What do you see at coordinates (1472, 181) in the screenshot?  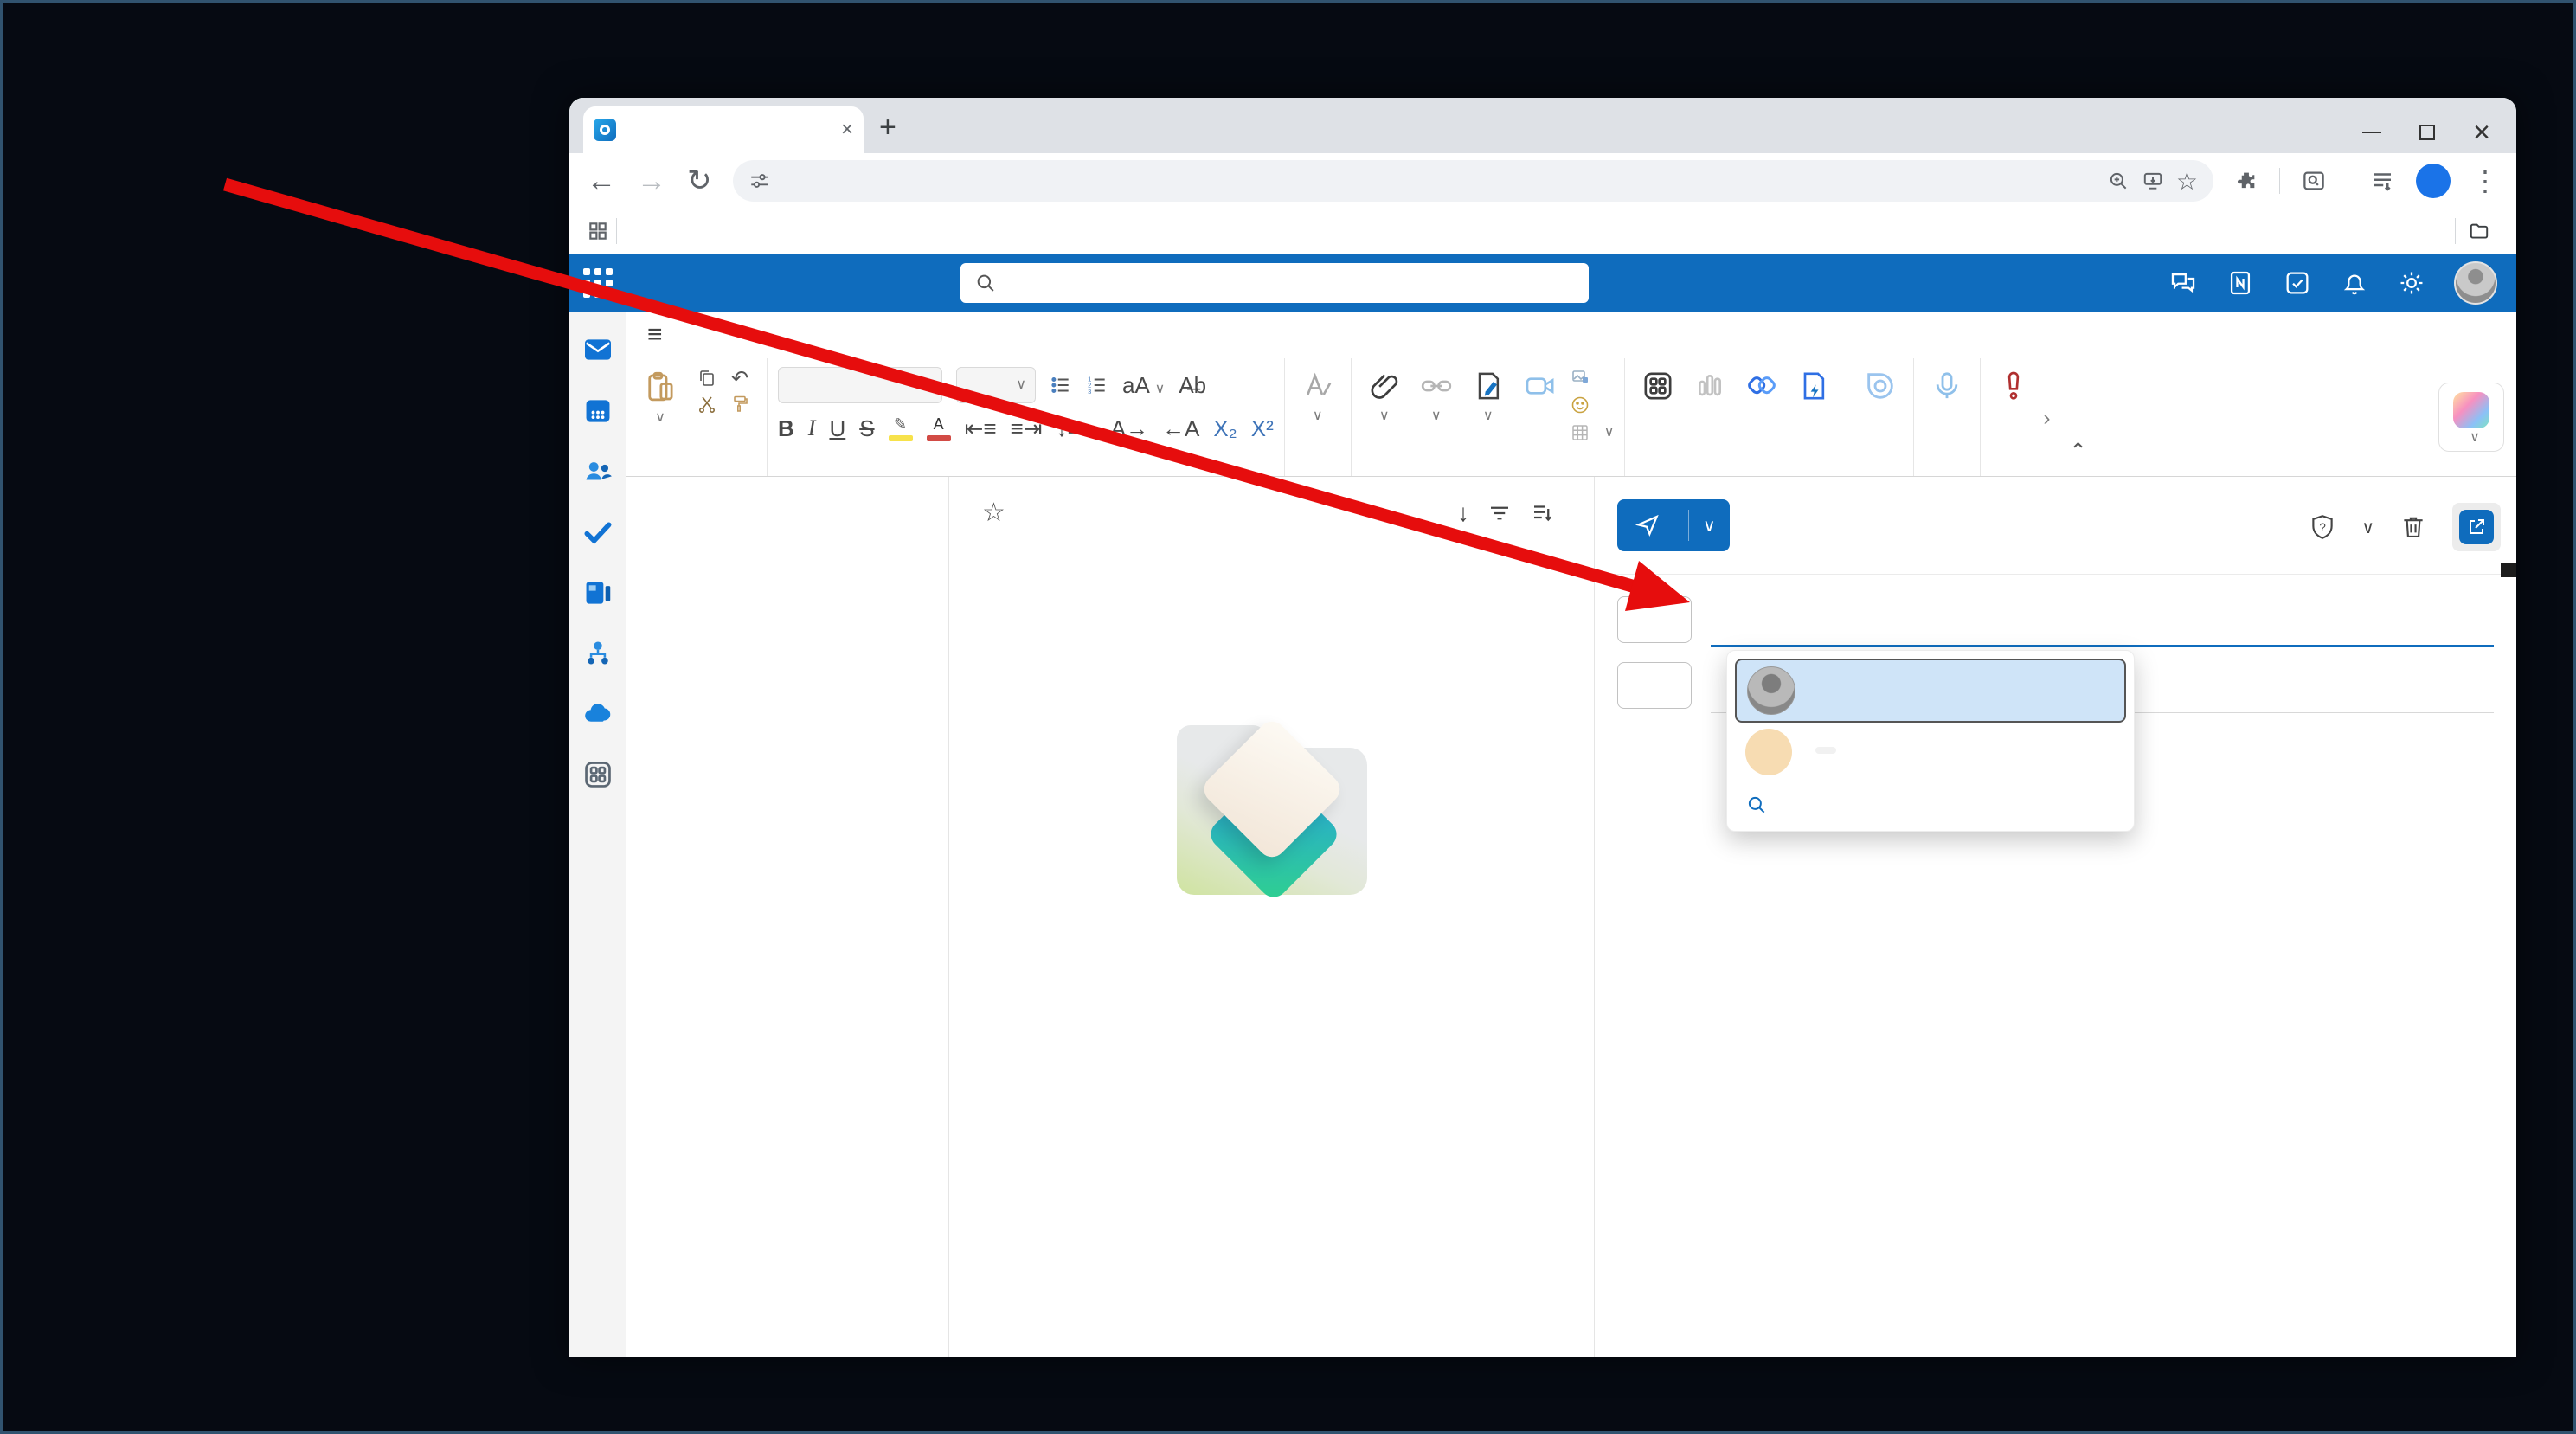 I see `address-bar: ☆` at bounding box center [1472, 181].